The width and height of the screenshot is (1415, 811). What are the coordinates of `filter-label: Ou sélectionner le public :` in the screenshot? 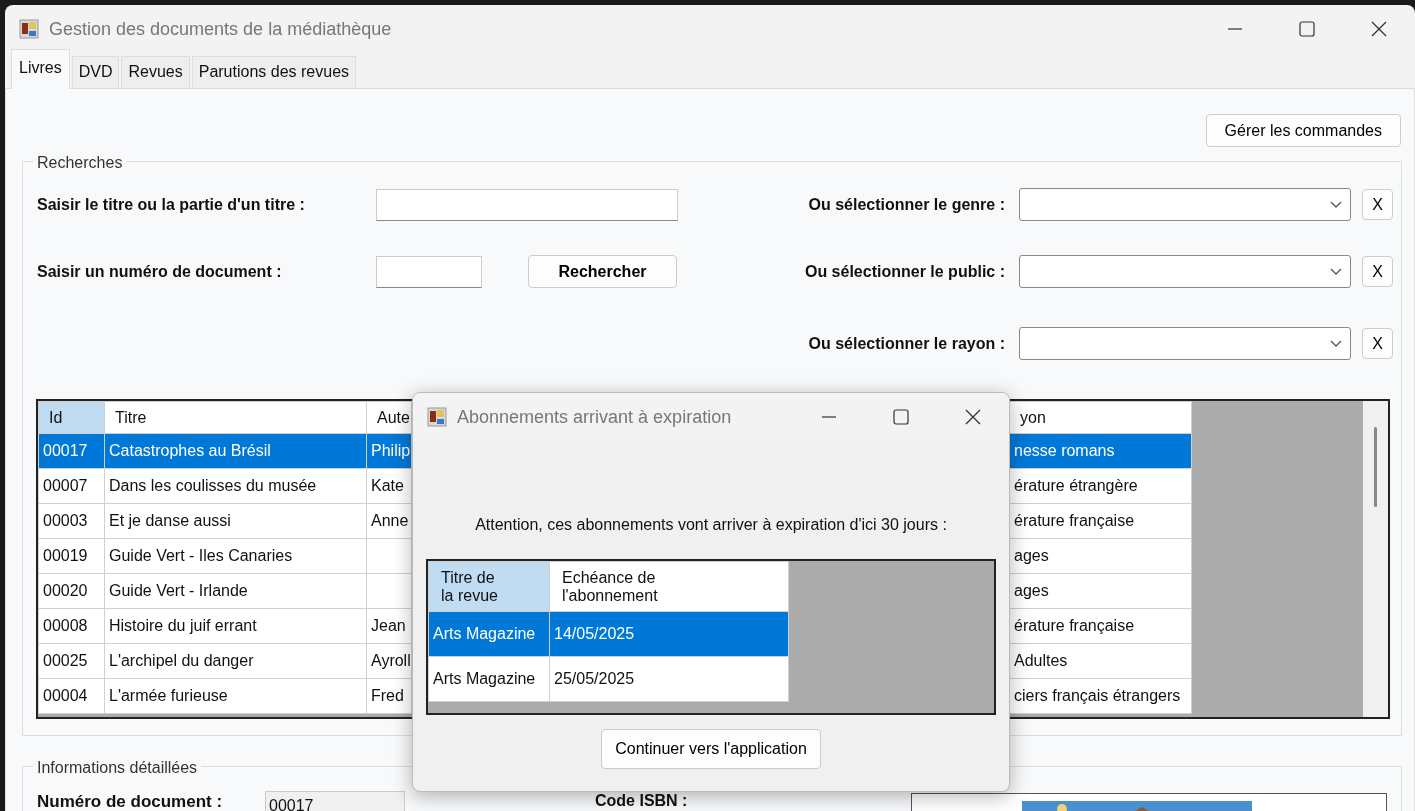 It's located at (904, 271).